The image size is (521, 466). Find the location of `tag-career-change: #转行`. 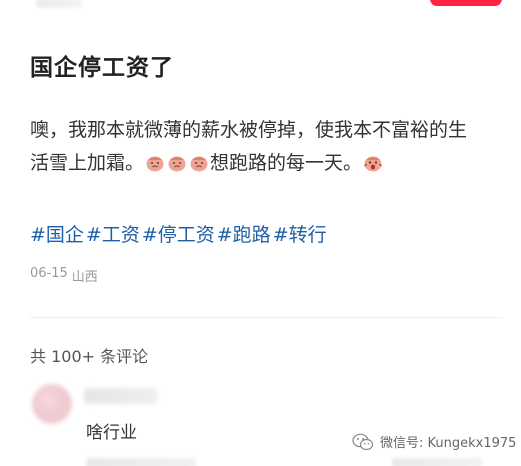

tag-career-change: #转行 is located at coordinates (300, 233).